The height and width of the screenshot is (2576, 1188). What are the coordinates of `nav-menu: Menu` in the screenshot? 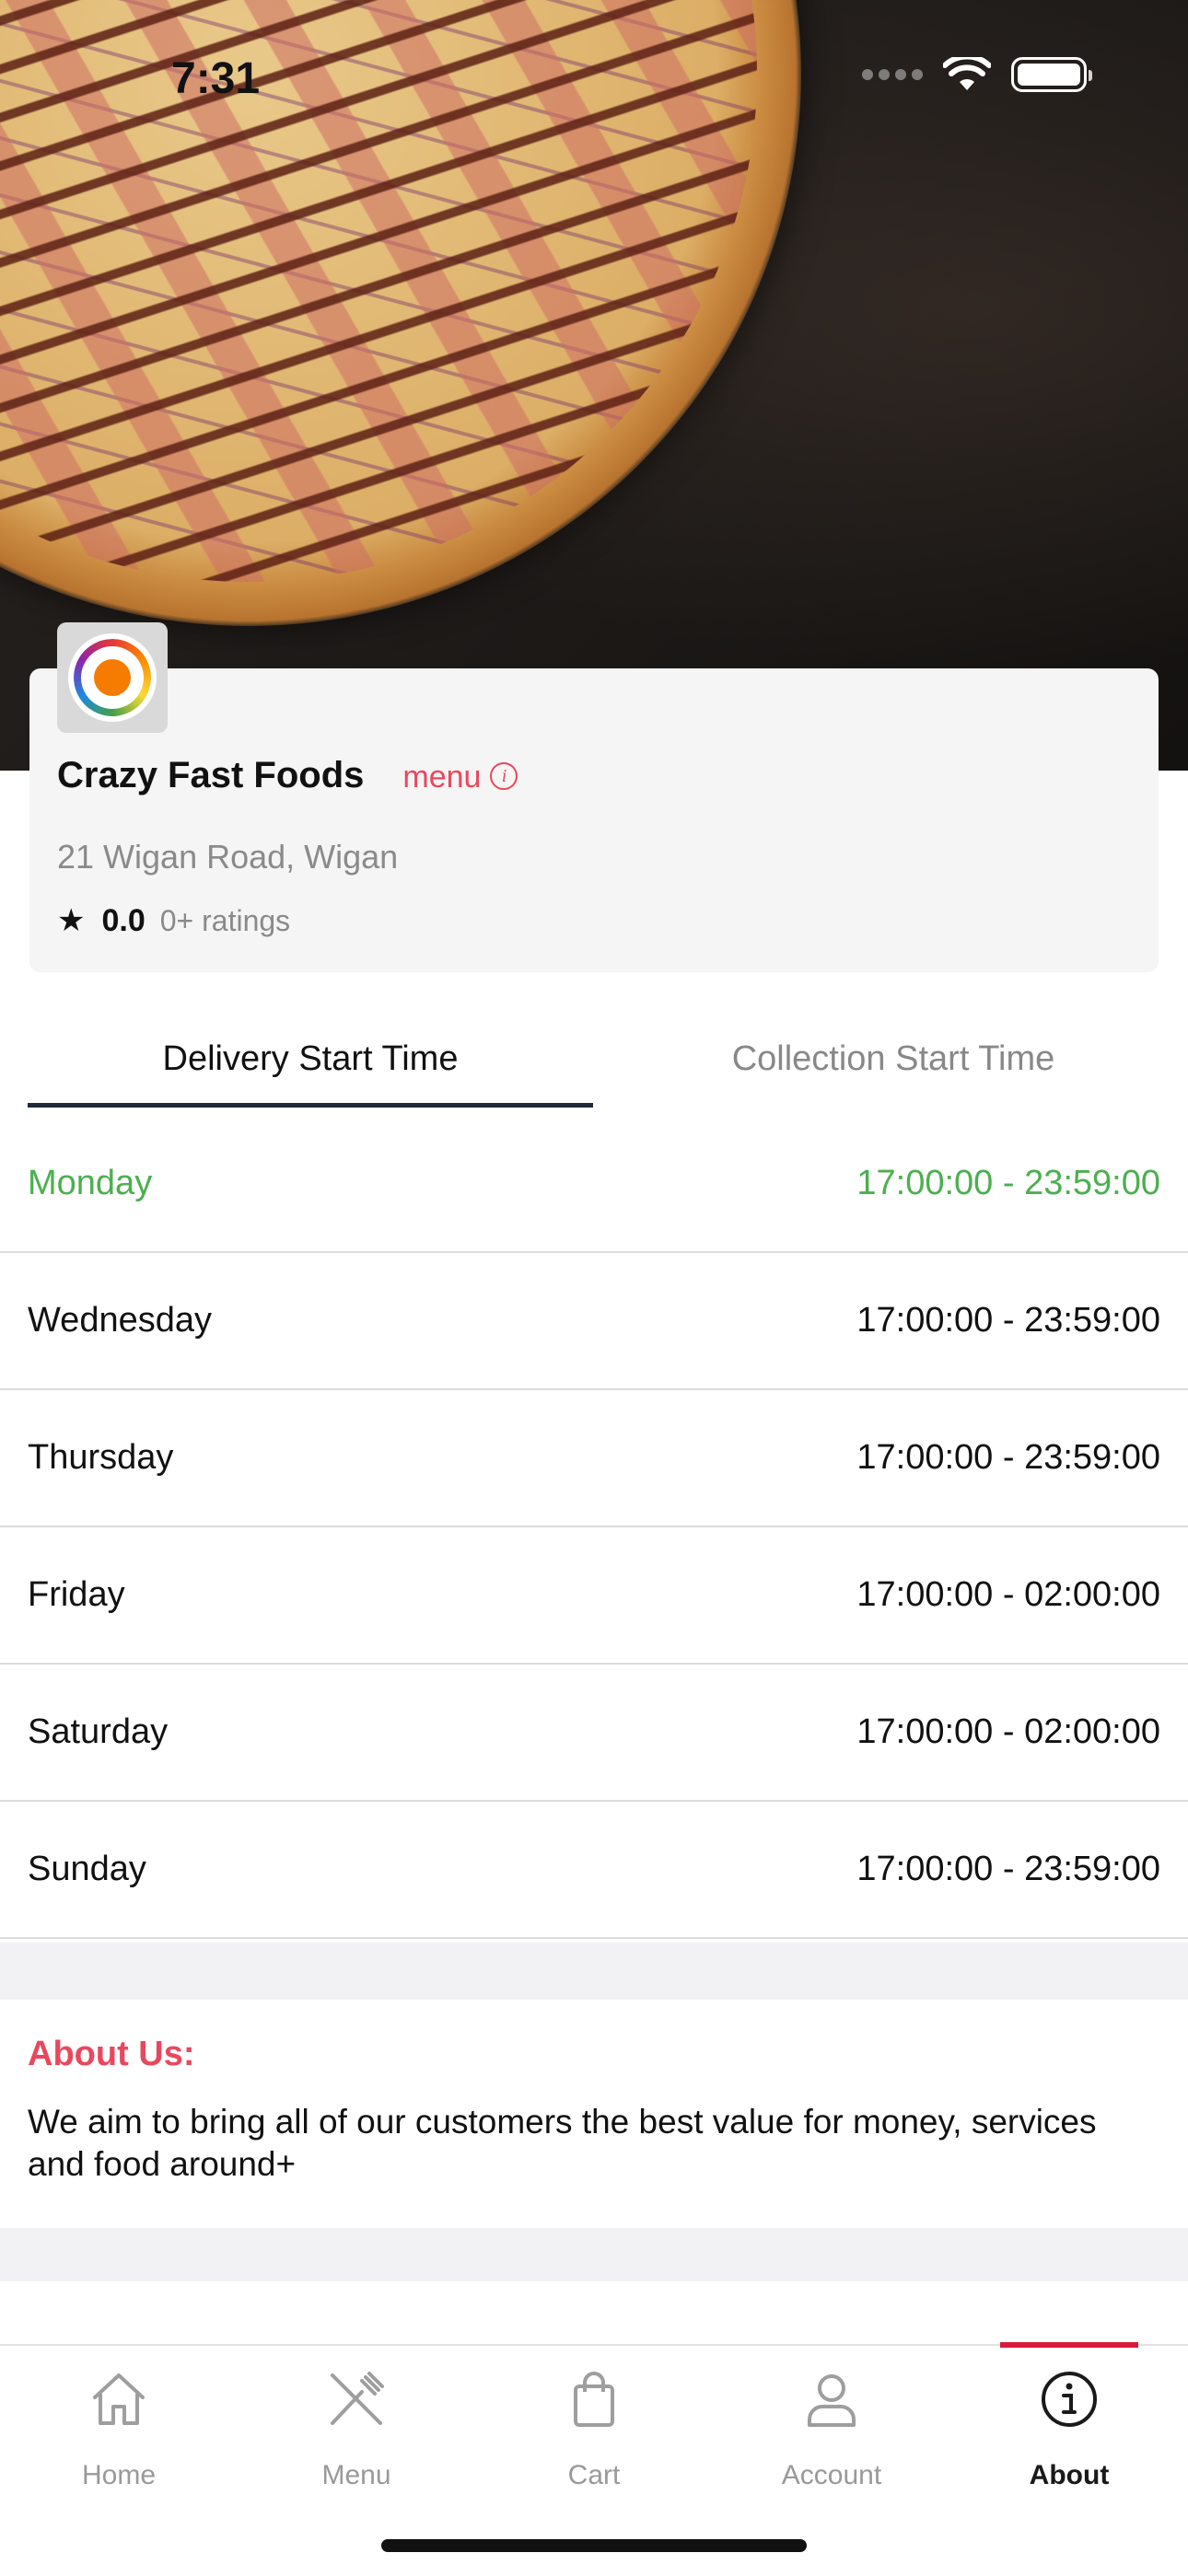 It's located at (356, 2419).